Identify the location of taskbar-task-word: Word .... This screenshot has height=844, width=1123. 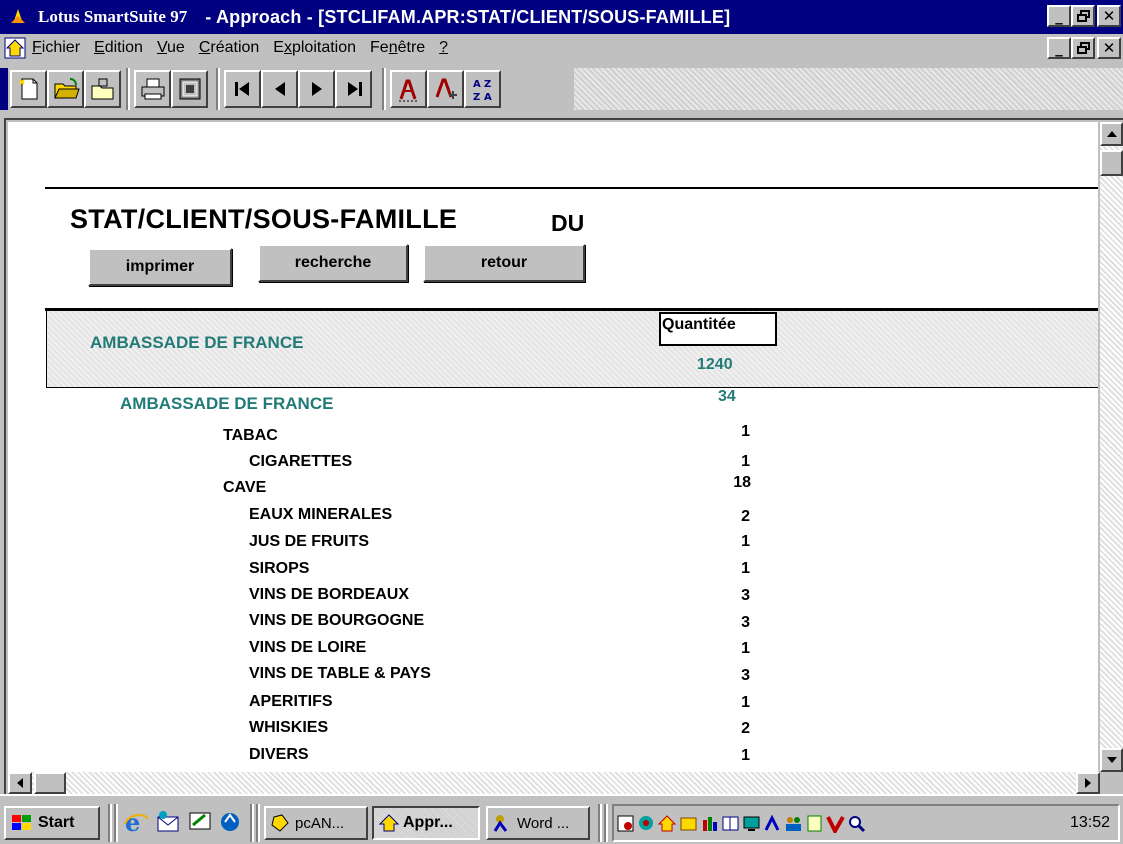
(538, 823).